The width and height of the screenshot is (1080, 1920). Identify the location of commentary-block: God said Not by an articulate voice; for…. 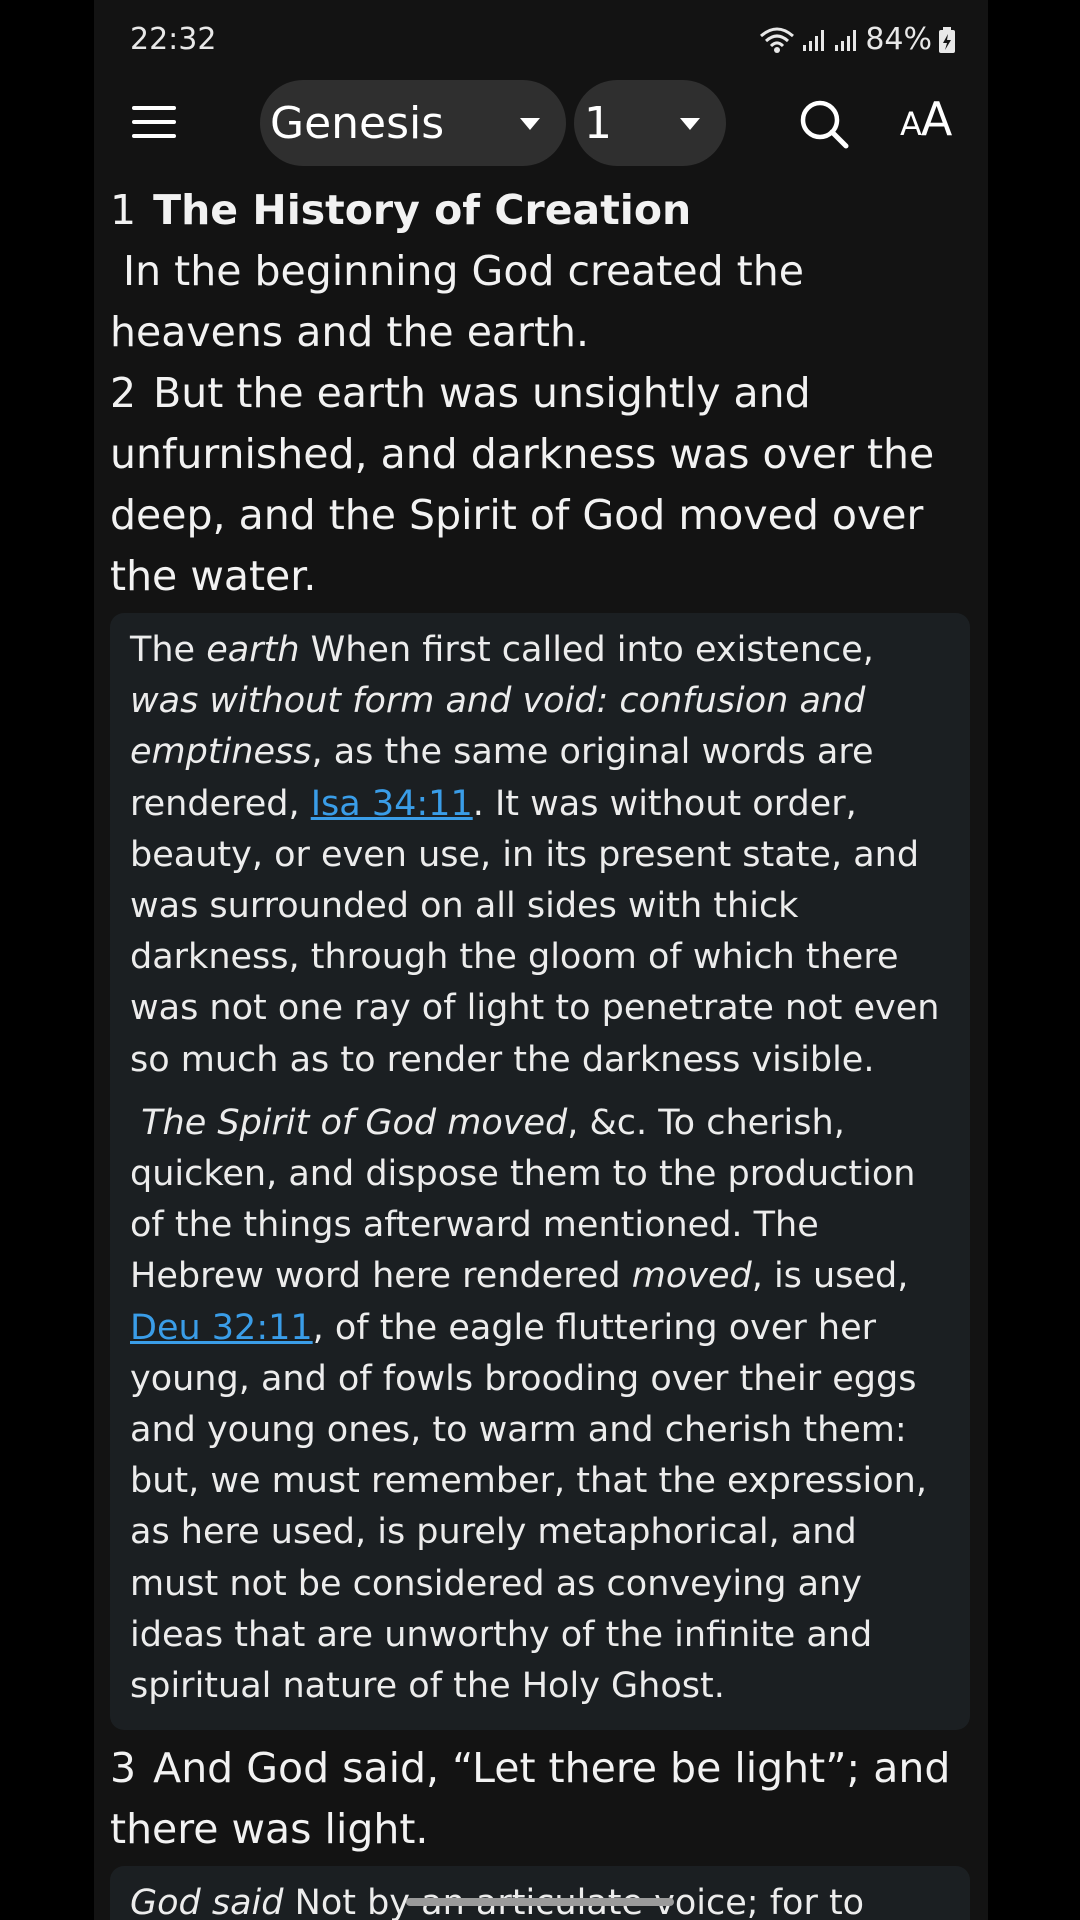
(540, 1893).